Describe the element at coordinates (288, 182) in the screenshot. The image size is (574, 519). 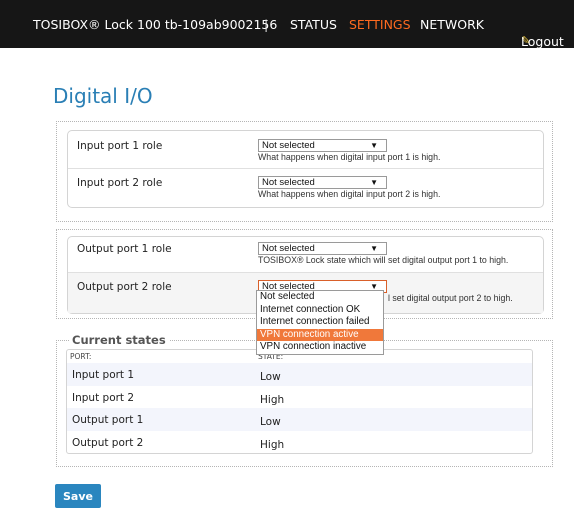
I see `input-port-2-value: Not selected` at that location.